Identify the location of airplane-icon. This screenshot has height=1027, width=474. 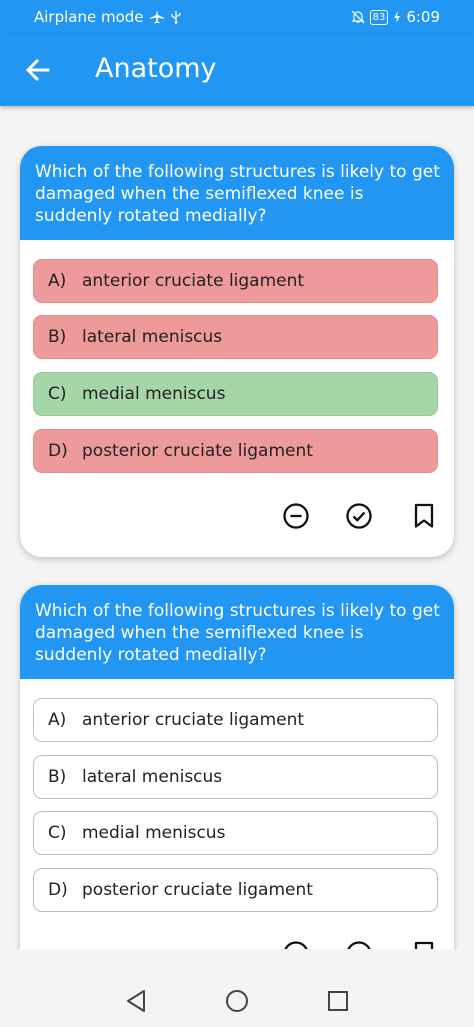
(156, 17).